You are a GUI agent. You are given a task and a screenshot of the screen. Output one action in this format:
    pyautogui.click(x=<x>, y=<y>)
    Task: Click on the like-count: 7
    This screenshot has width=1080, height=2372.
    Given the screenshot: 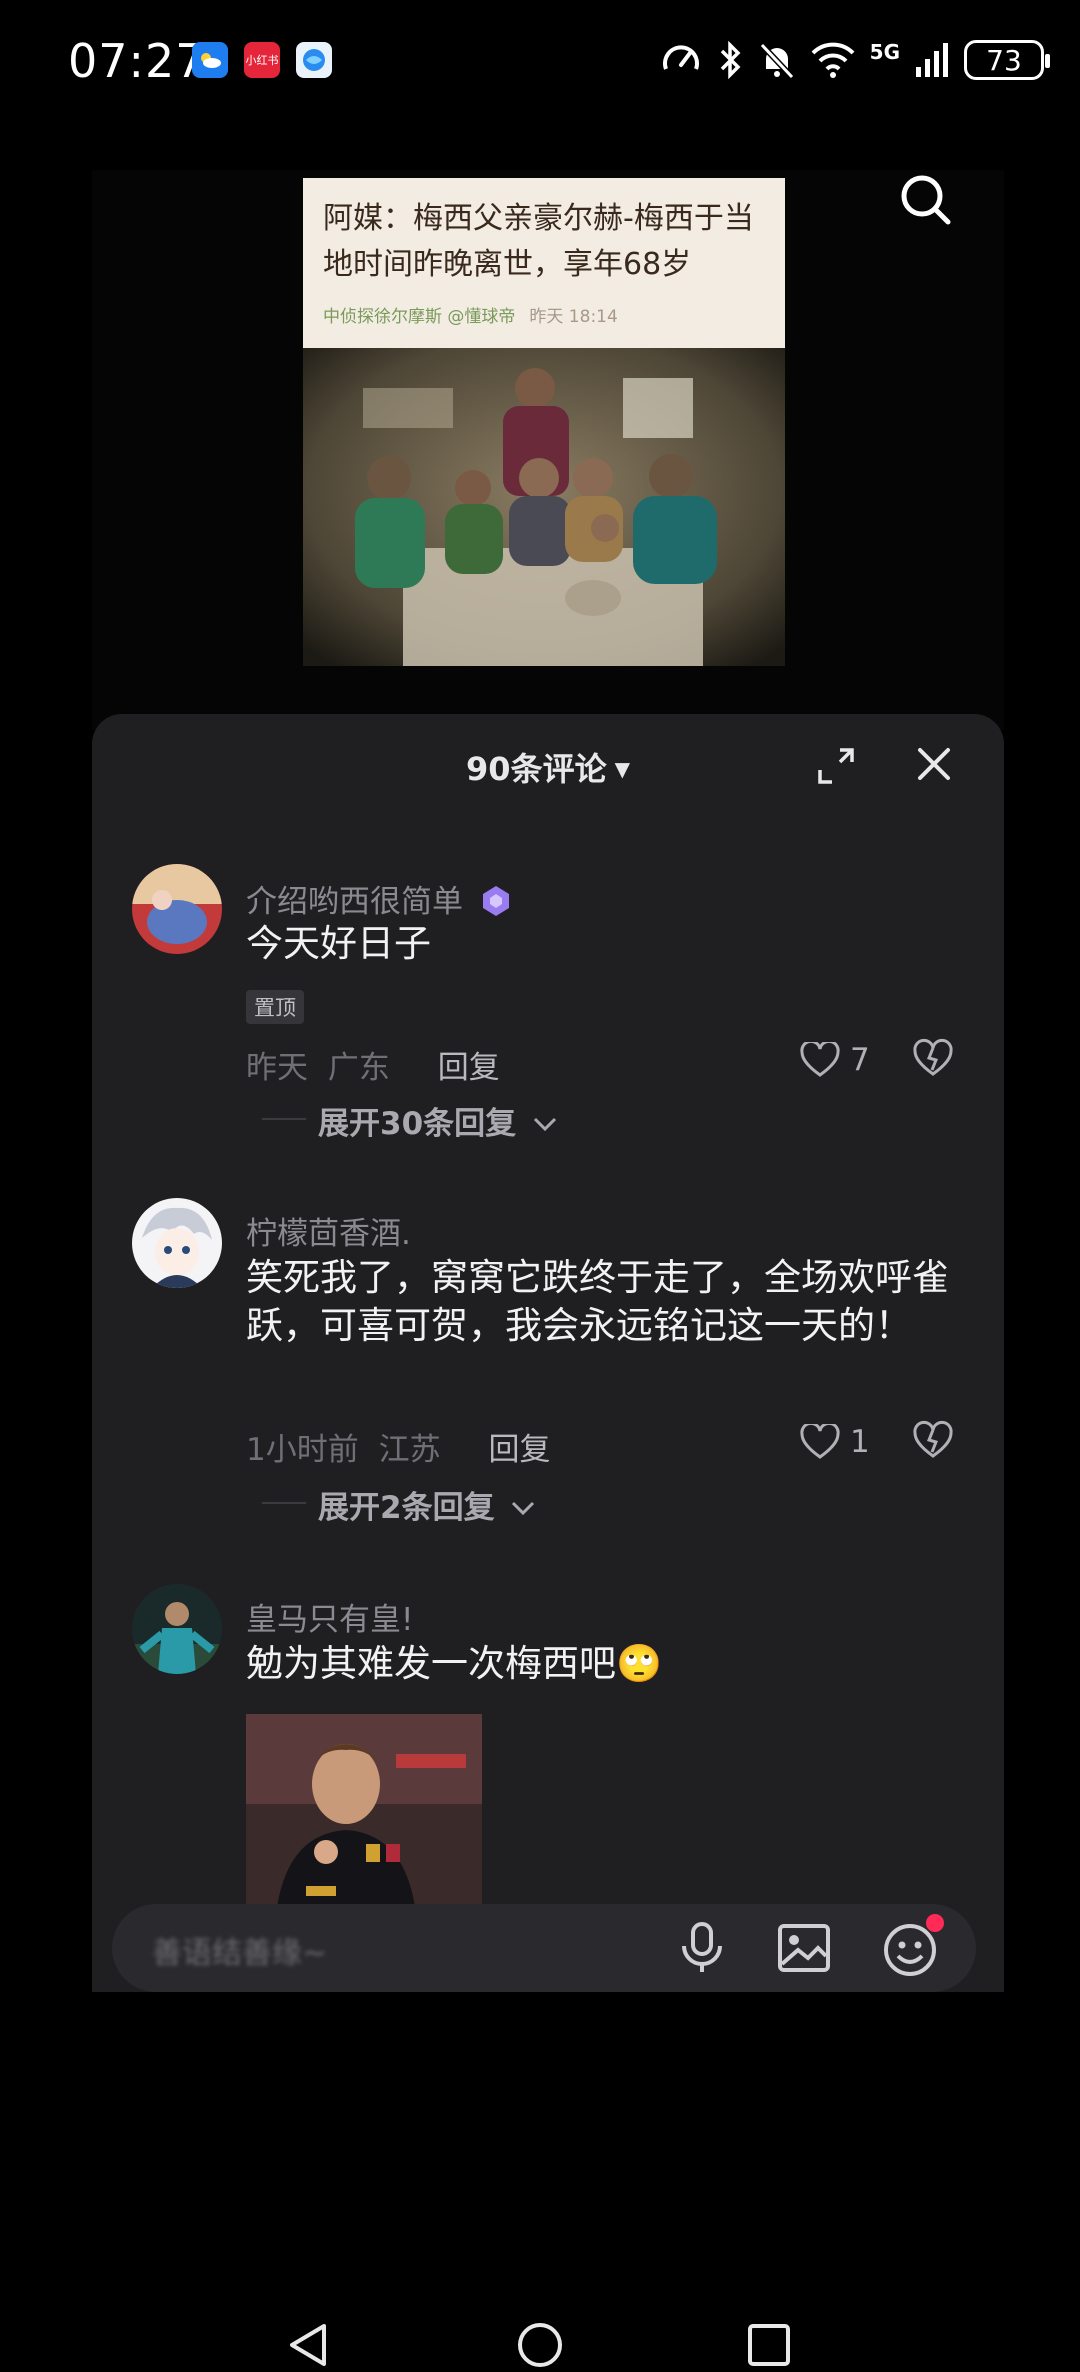 What is the action you would take?
    pyautogui.click(x=860, y=1060)
    